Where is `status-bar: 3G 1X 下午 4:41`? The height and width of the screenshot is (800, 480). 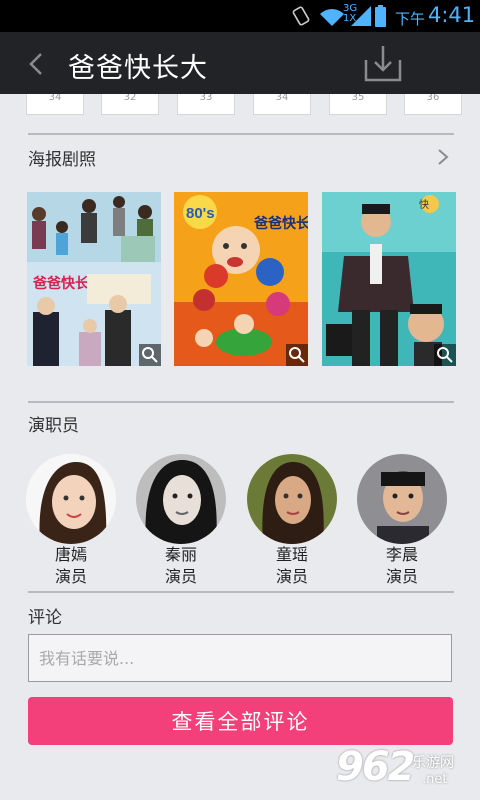
status-bar: 3G 1X 下午 4:41 is located at coordinates (240, 16).